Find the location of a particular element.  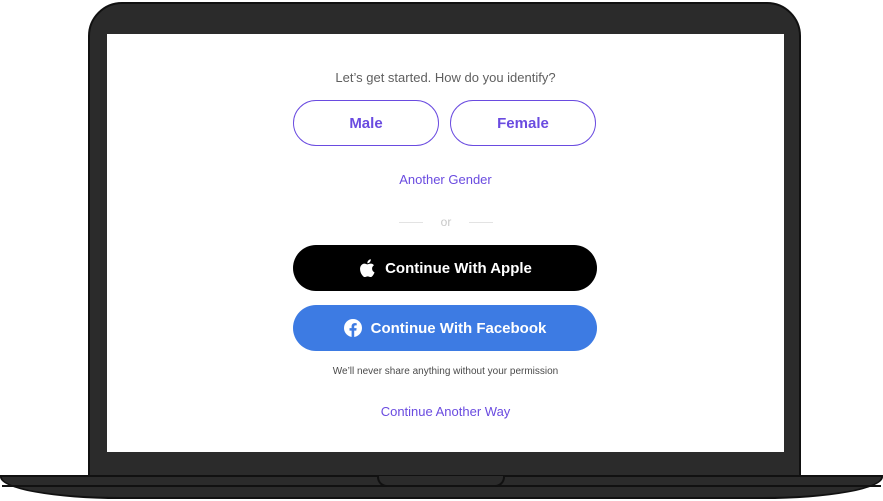

continue-with-apple-button: Continue With Apple is located at coordinates (445, 268).